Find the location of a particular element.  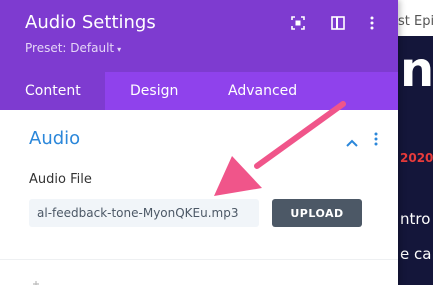

tab-advanced: Advanced is located at coordinates (273, 91).